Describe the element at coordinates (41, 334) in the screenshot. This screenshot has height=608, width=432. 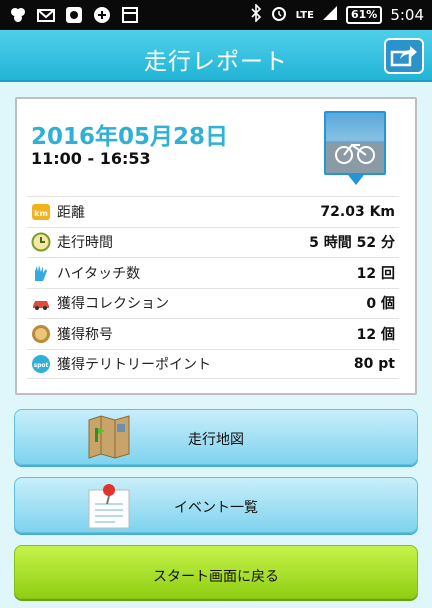
I see `medal-icon` at that location.